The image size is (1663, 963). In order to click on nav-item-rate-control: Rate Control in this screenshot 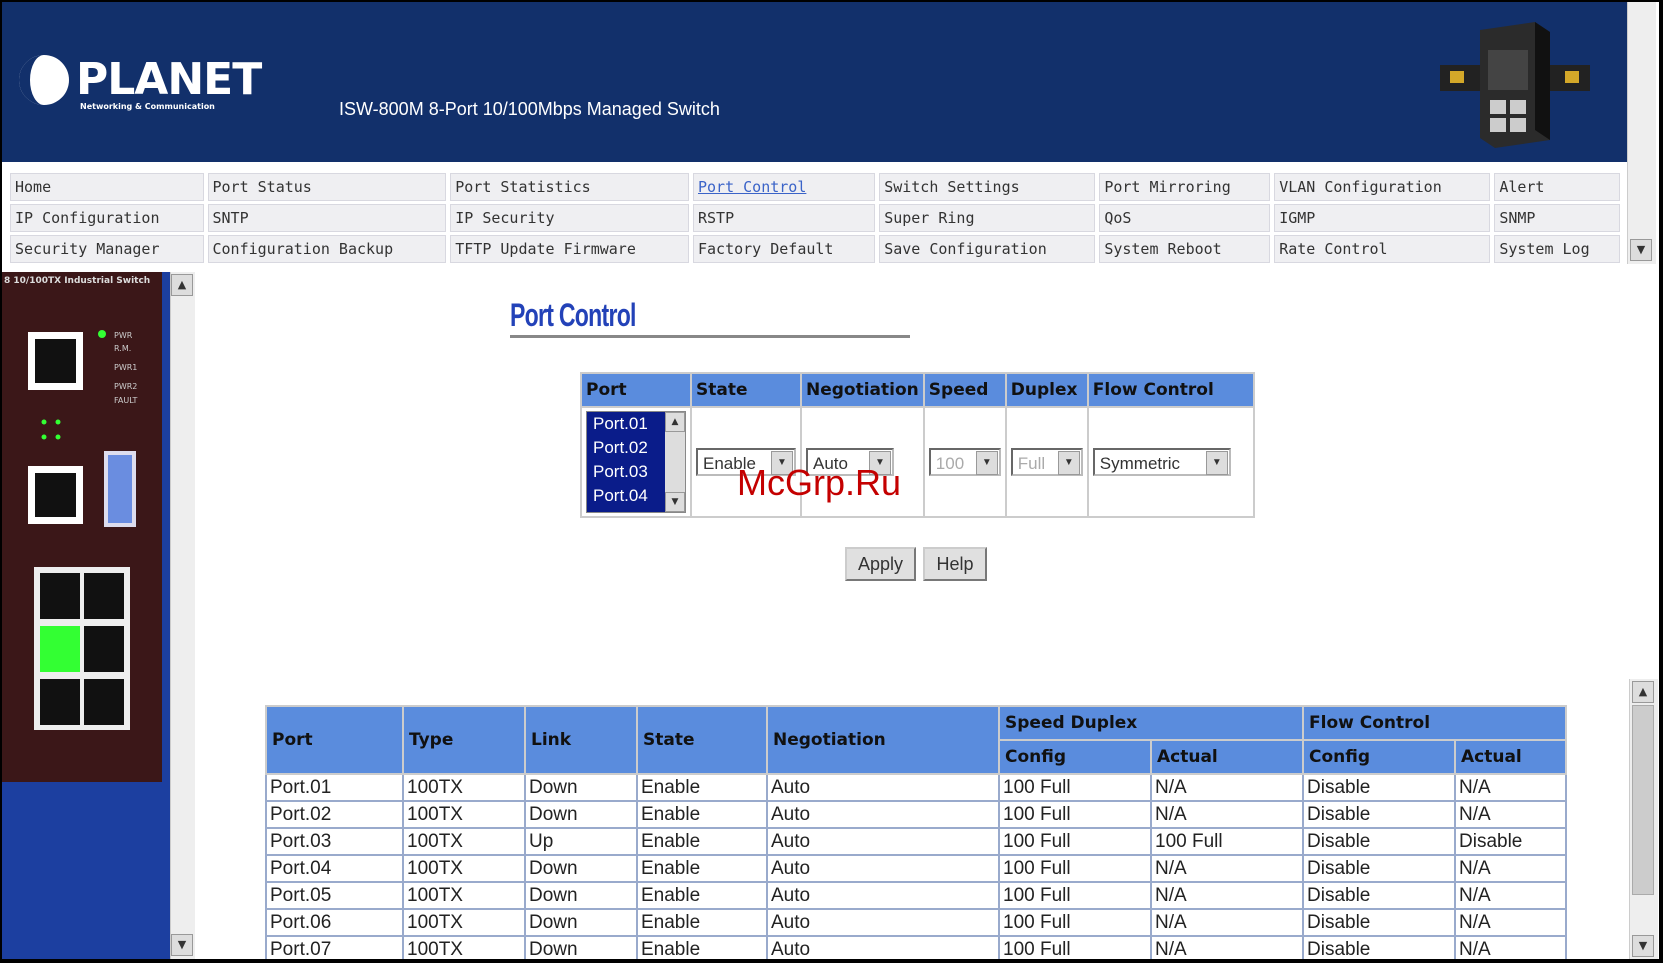, I will do `click(1382, 249)`.